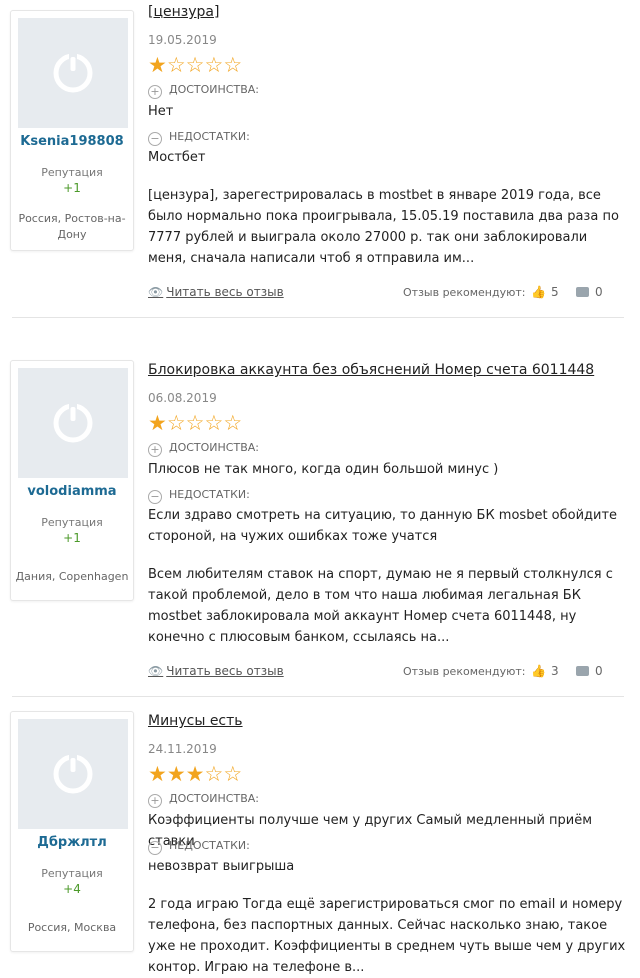 This screenshot has height=978, width=640. I want to click on like-button: 👍 5, so click(545, 292).